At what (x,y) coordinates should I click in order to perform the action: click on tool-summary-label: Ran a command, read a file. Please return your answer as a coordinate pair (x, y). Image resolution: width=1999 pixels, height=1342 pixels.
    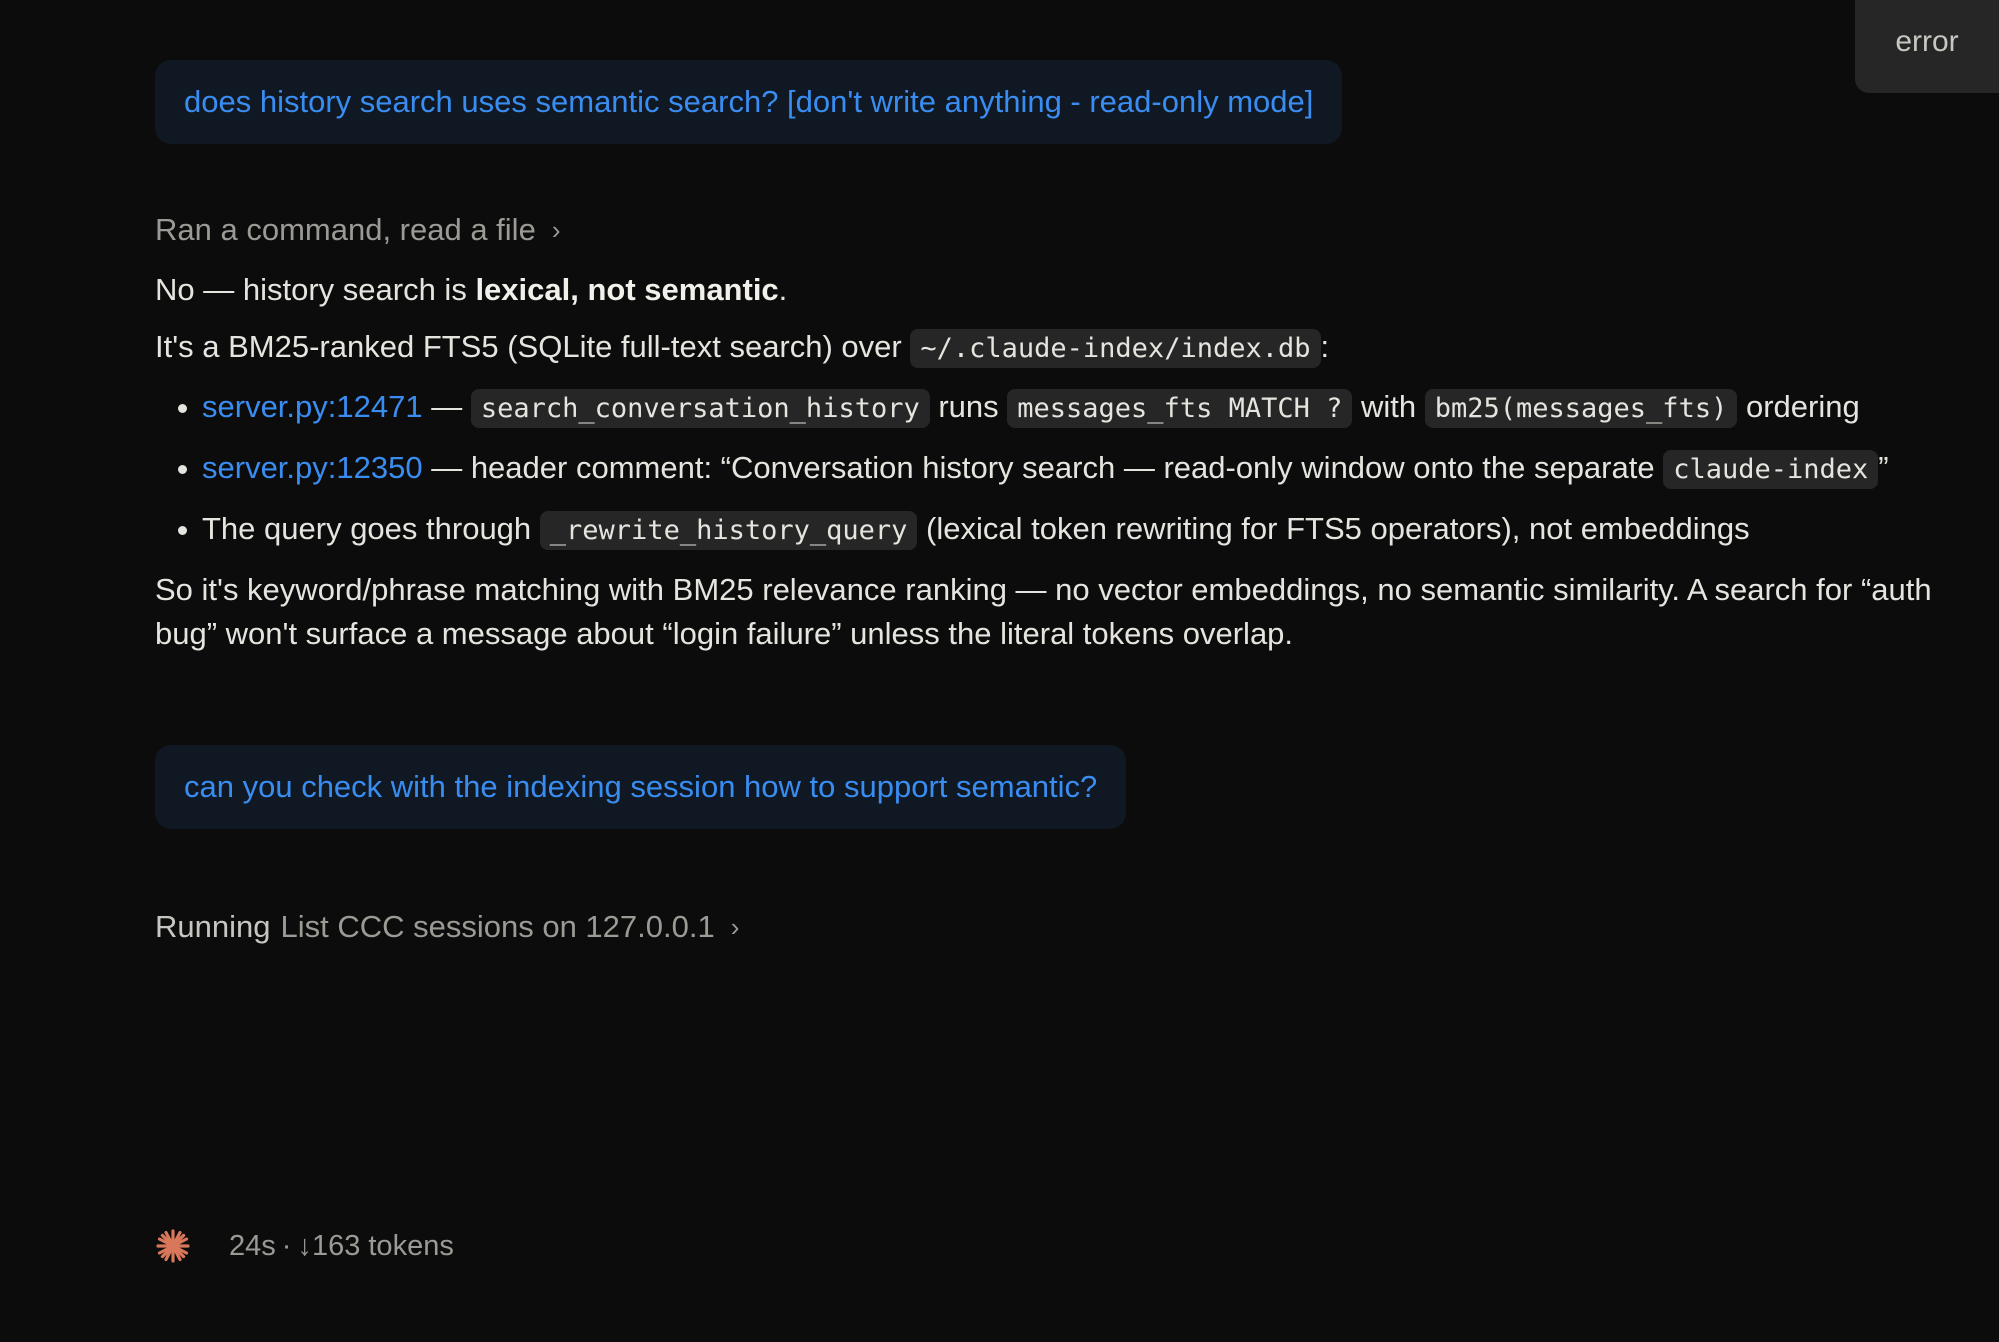
    Looking at the image, I should click on (345, 229).